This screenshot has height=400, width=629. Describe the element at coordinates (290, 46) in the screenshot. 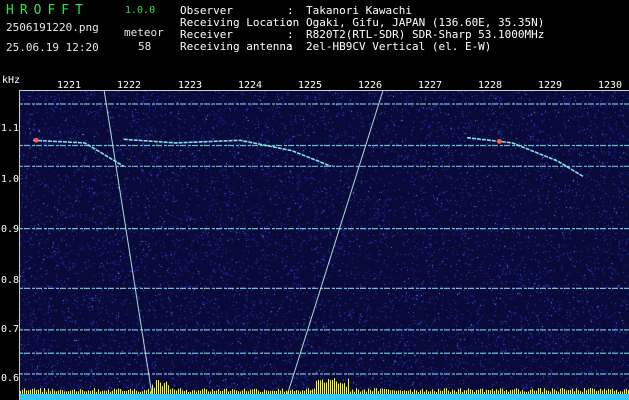

I see `antenna-sep: :` at that location.